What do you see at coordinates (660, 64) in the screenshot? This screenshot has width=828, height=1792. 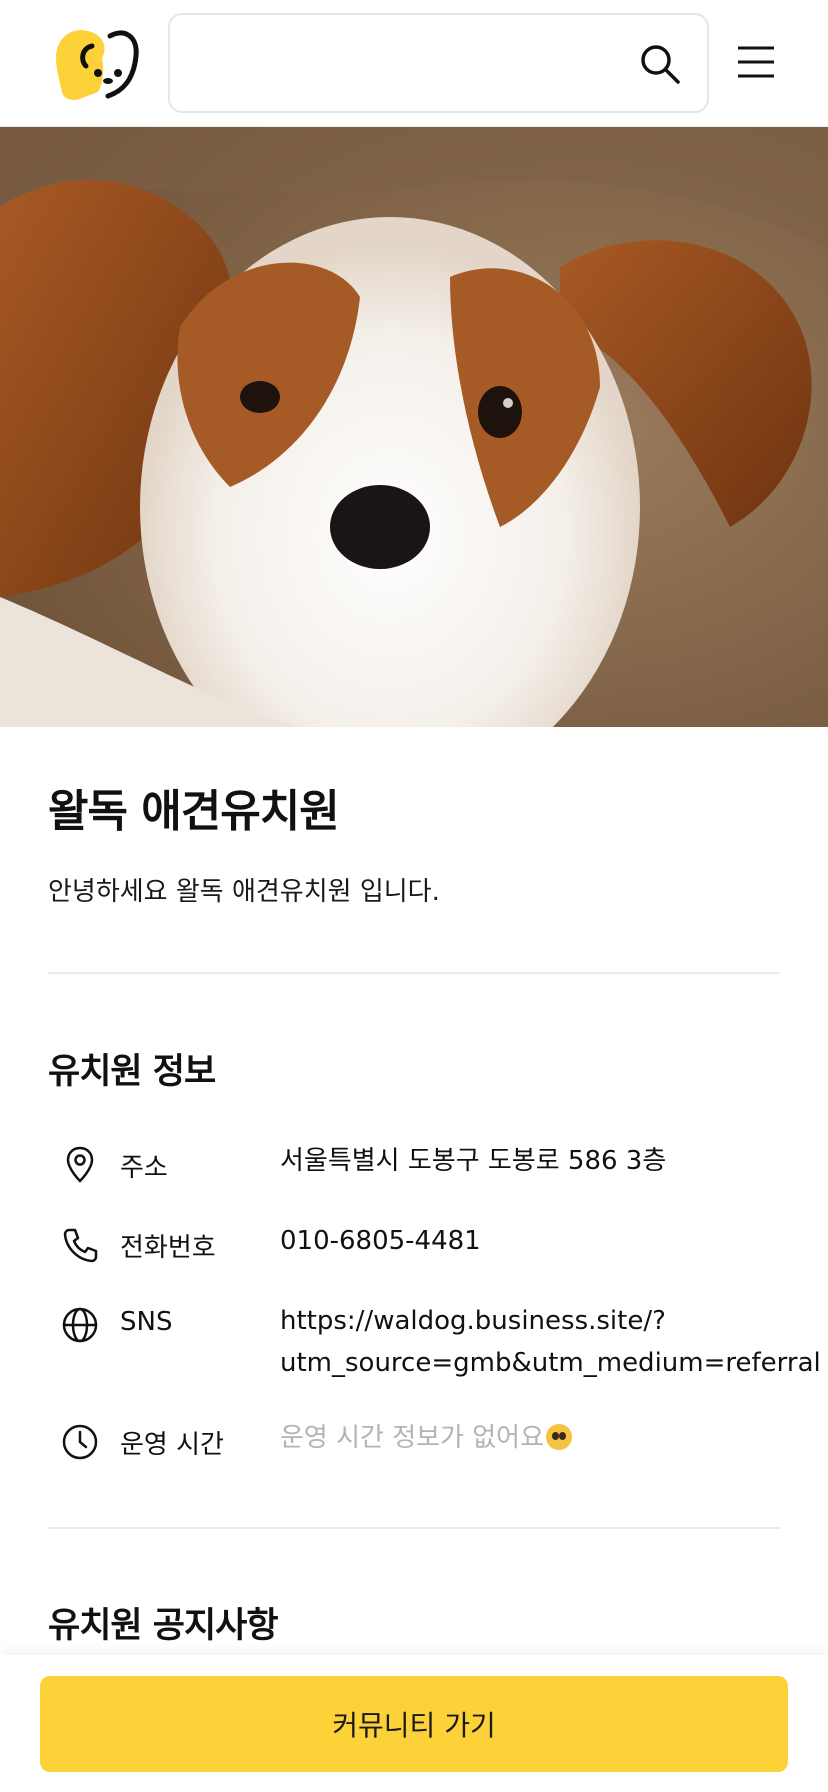 I see `search-icon` at bounding box center [660, 64].